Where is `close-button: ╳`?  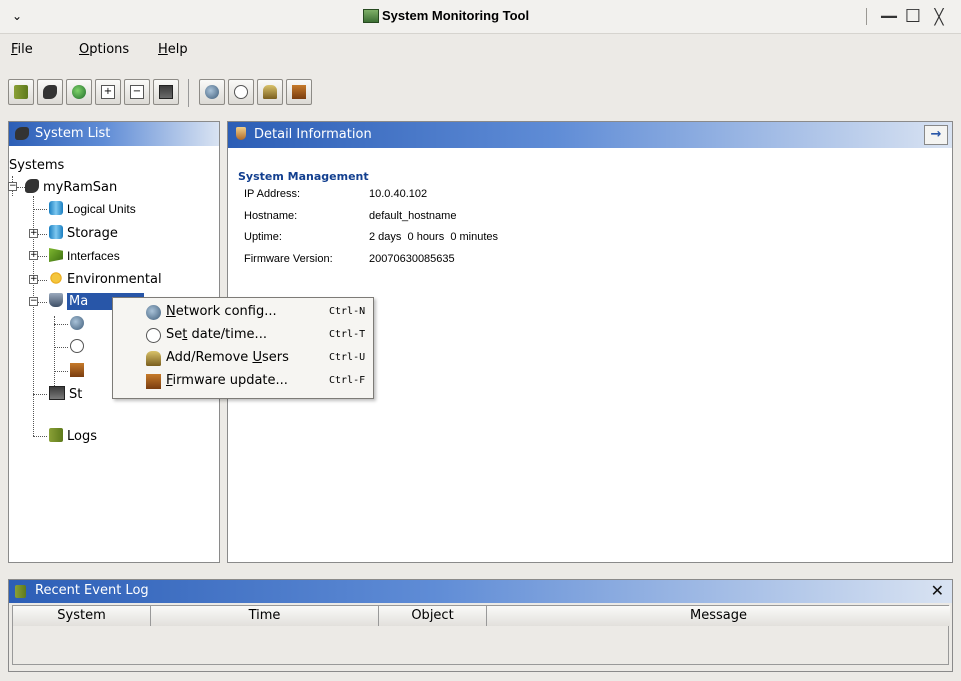 close-button: ╳ is located at coordinates (939, 17).